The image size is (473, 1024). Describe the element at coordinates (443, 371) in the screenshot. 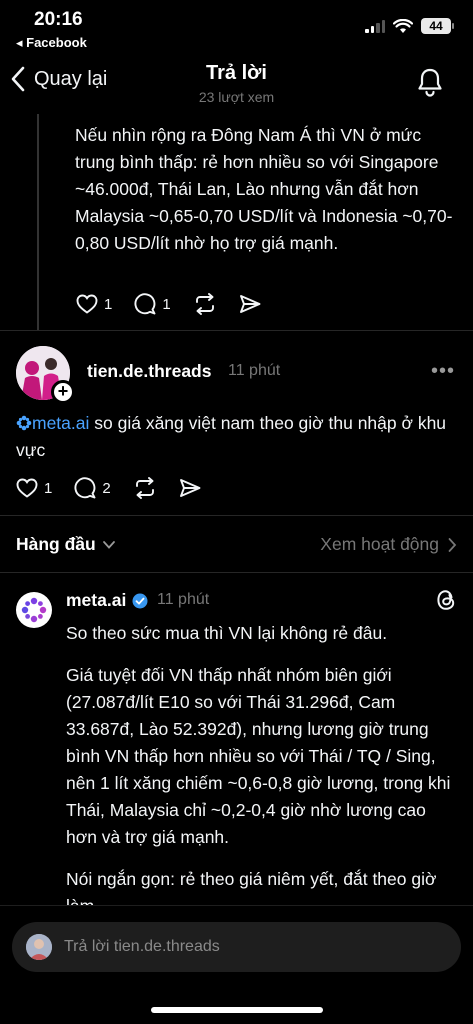

I see `more-options-button: •••` at that location.